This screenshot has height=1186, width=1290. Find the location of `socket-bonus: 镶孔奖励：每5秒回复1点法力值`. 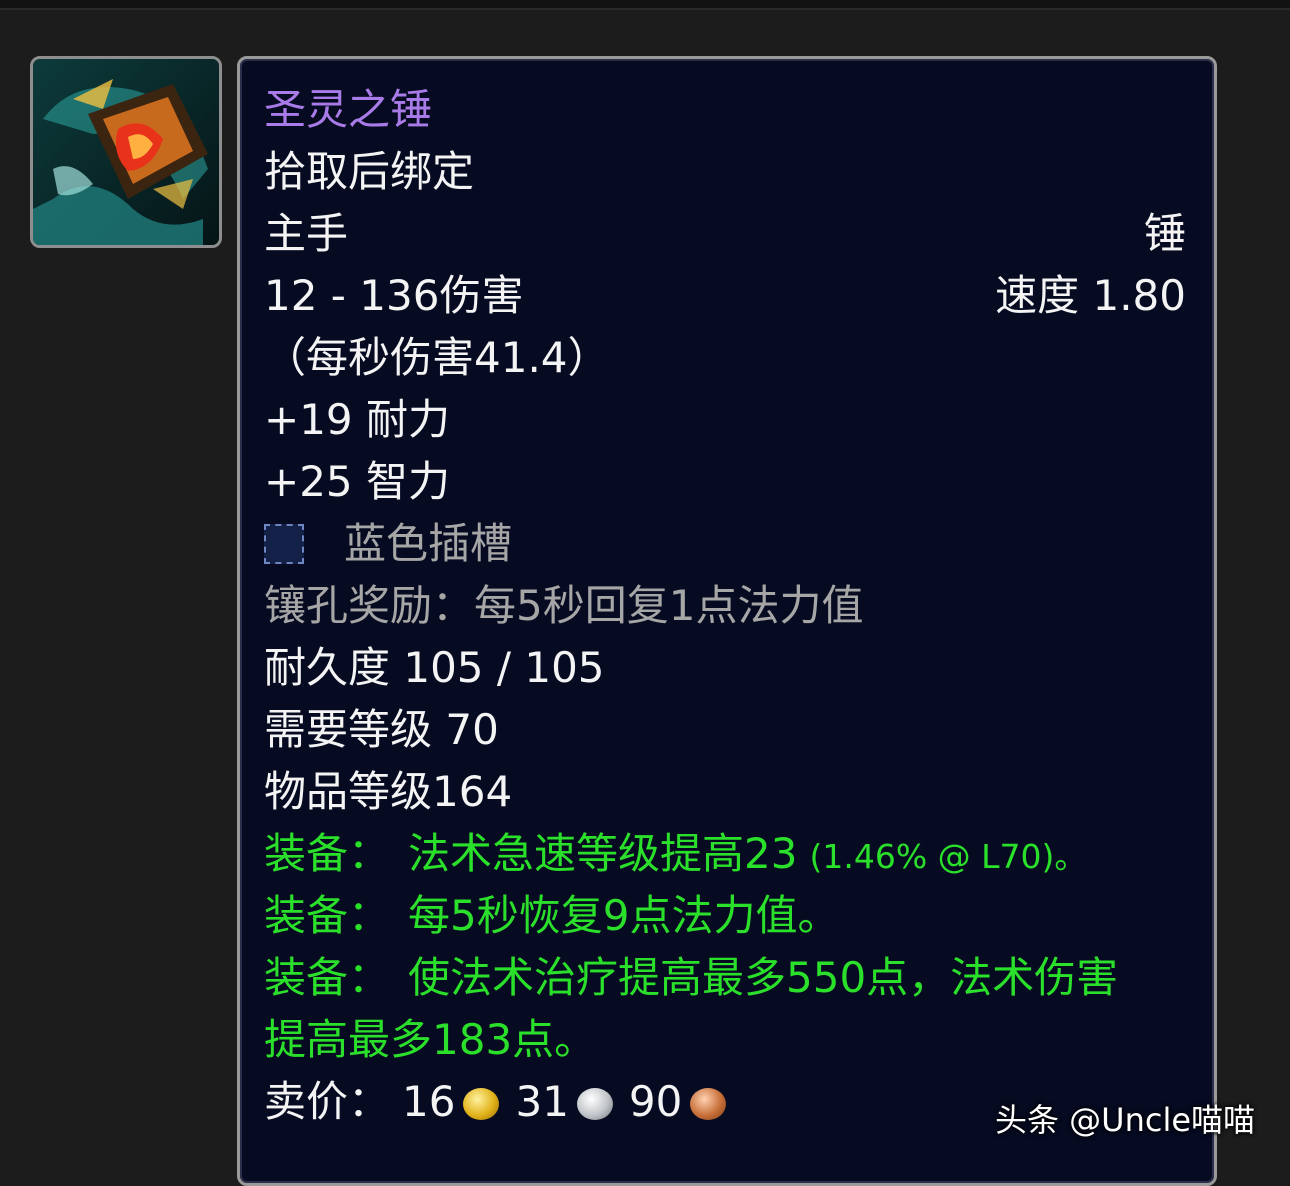

socket-bonus: 镶孔奖励：每5秒回复1点法力值 is located at coordinates (564, 605).